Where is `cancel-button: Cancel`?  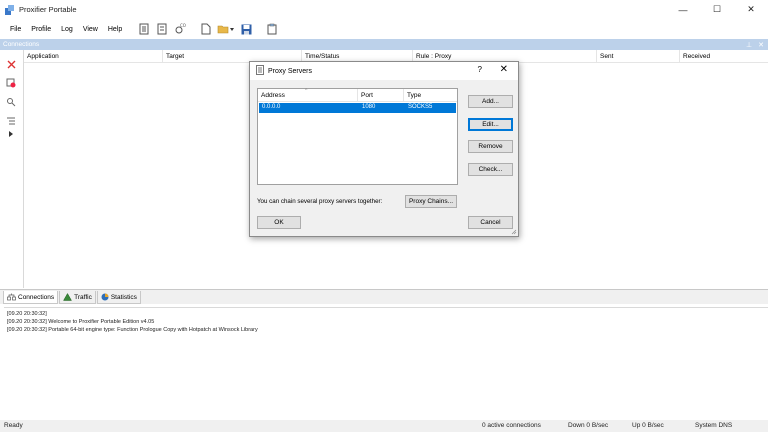 cancel-button: Cancel is located at coordinates (490, 222).